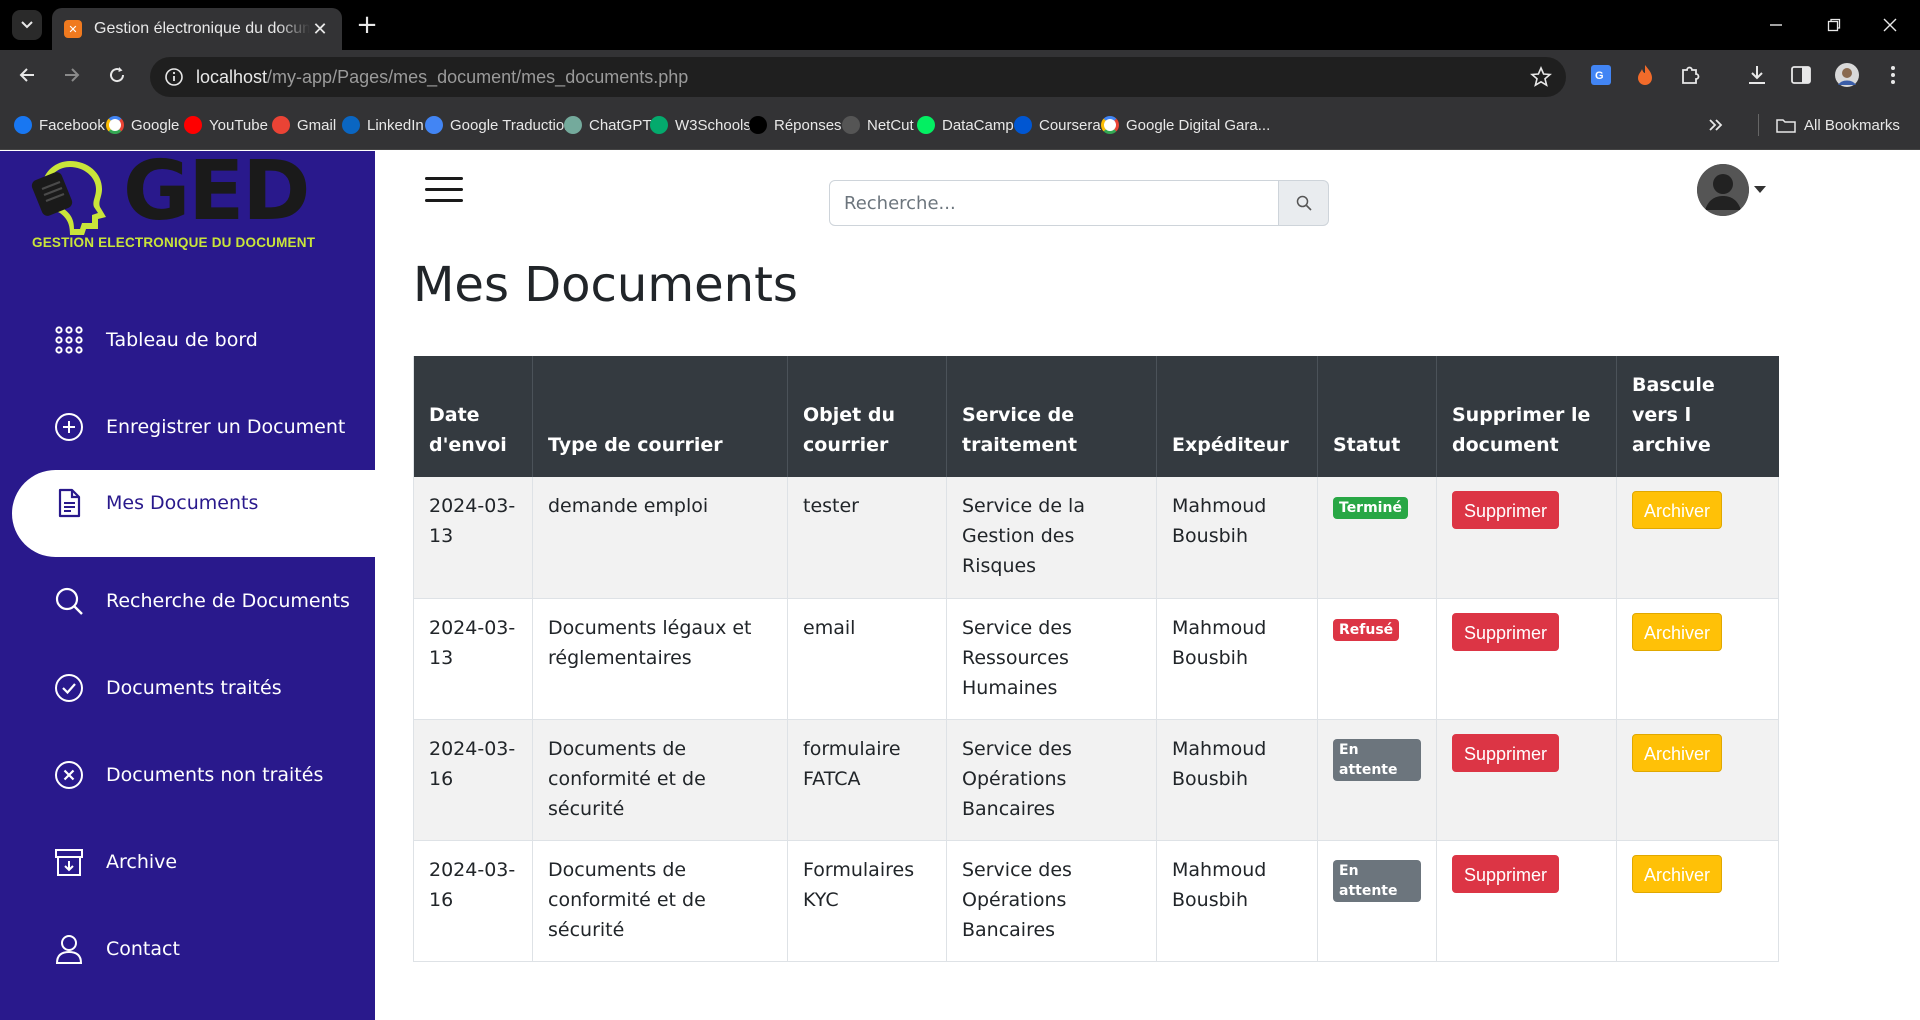  I want to click on netcut-icon, so click(851, 125).